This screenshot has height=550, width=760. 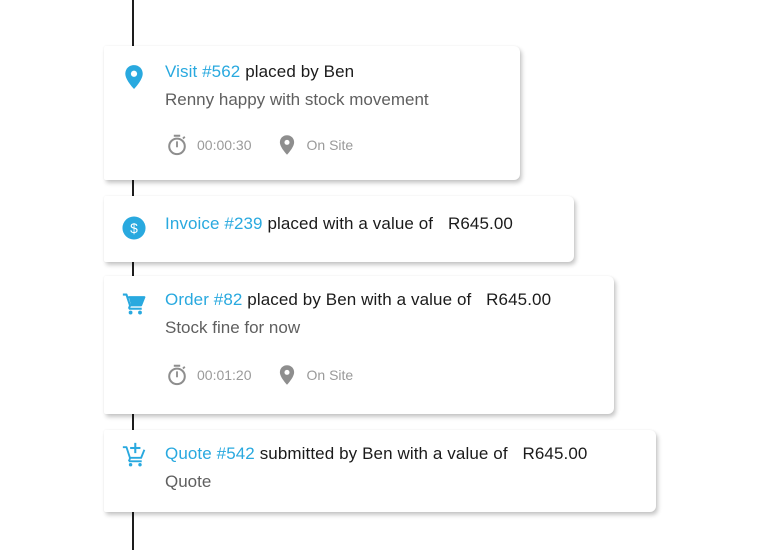 I want to click on visit-duration: 00:00:30, so click(x=224, y=145).